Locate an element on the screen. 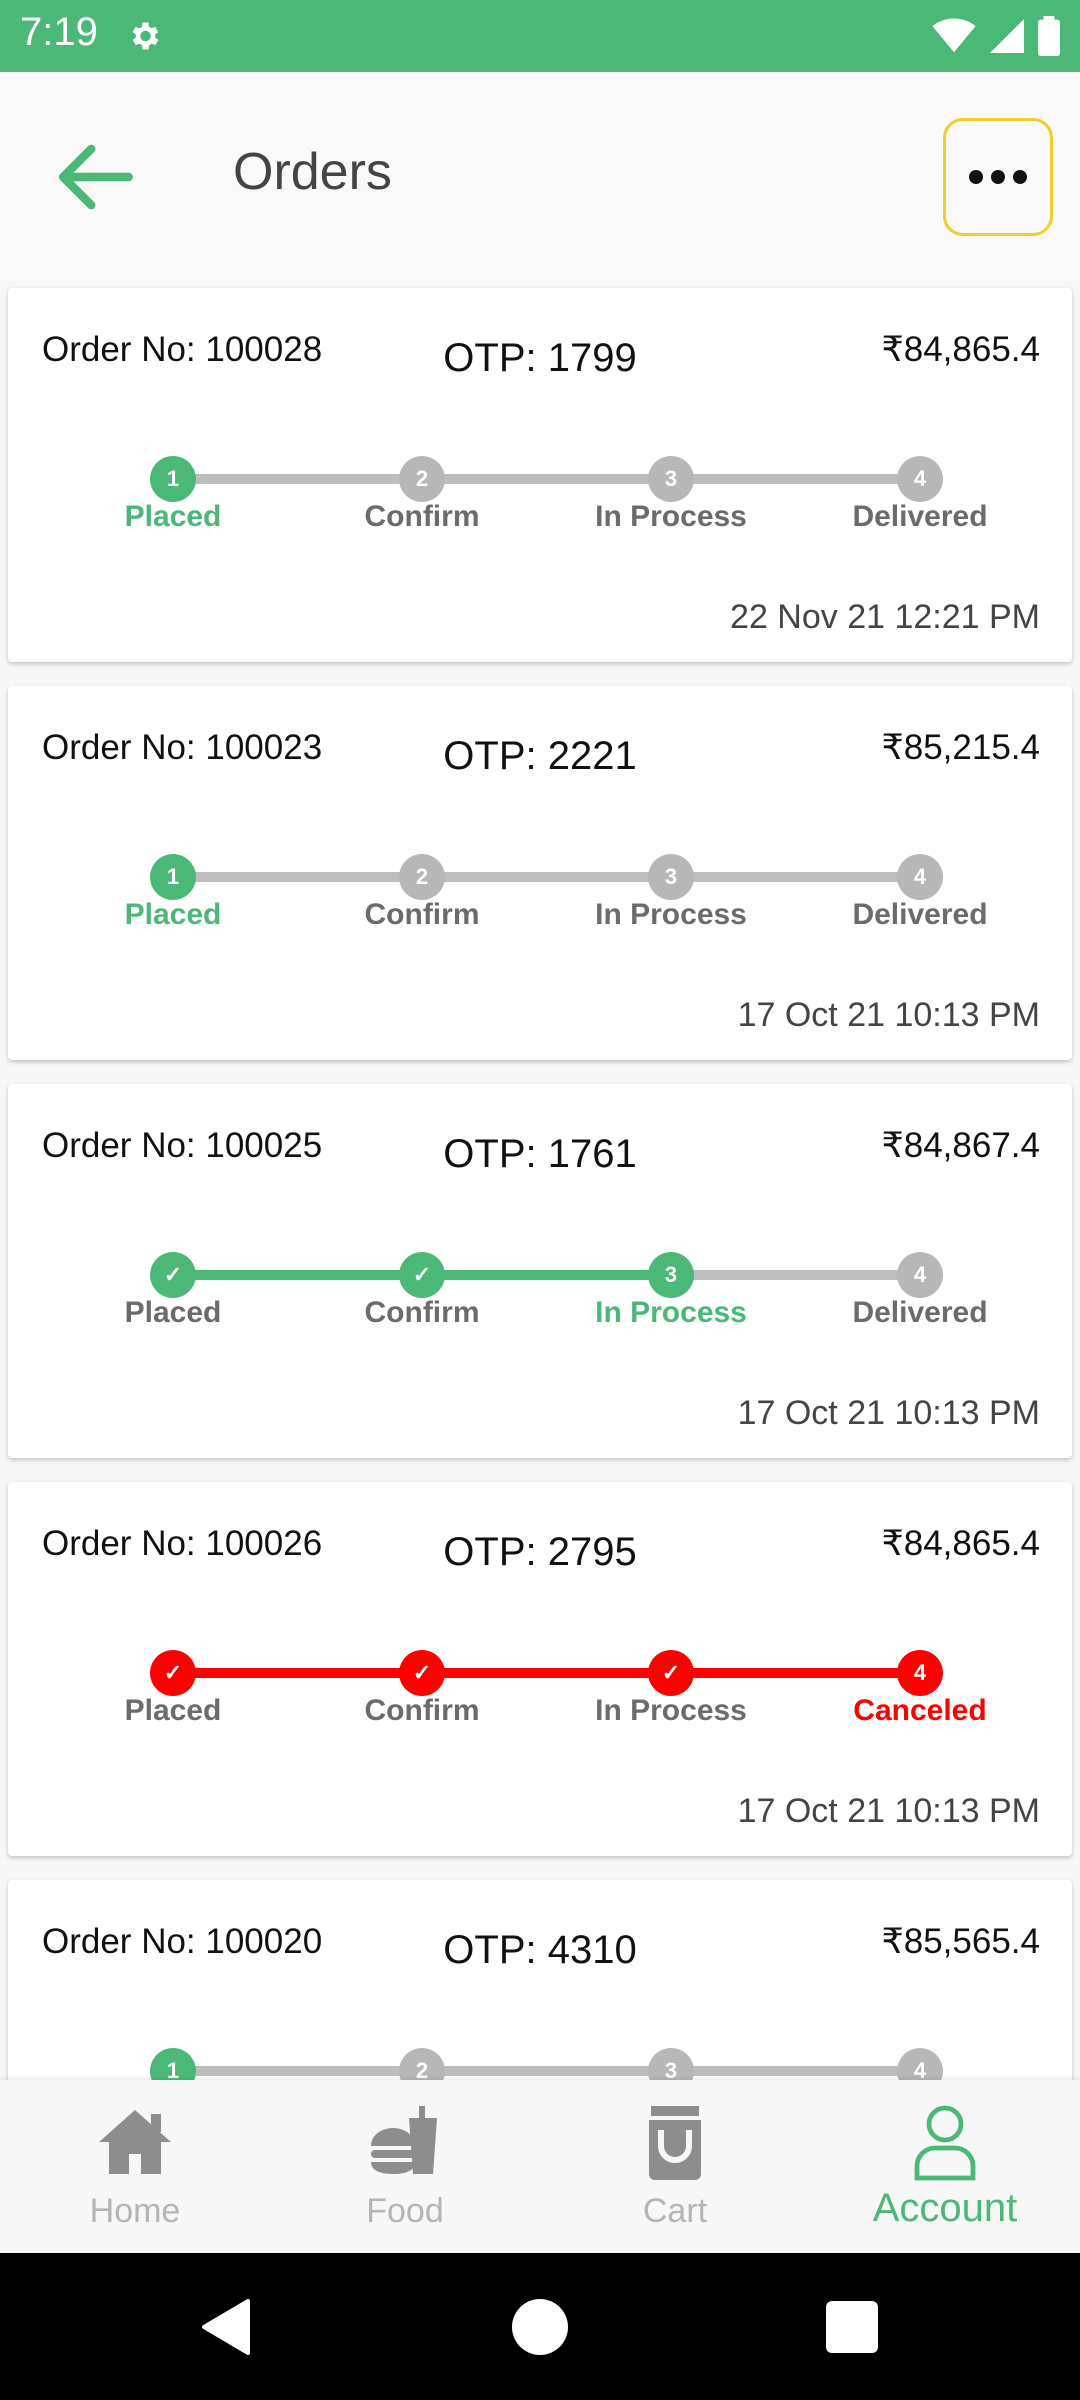  order-status-stepper: 1Placed2Confirm3In Process4Delivered is located at coordinates (540, 1980).